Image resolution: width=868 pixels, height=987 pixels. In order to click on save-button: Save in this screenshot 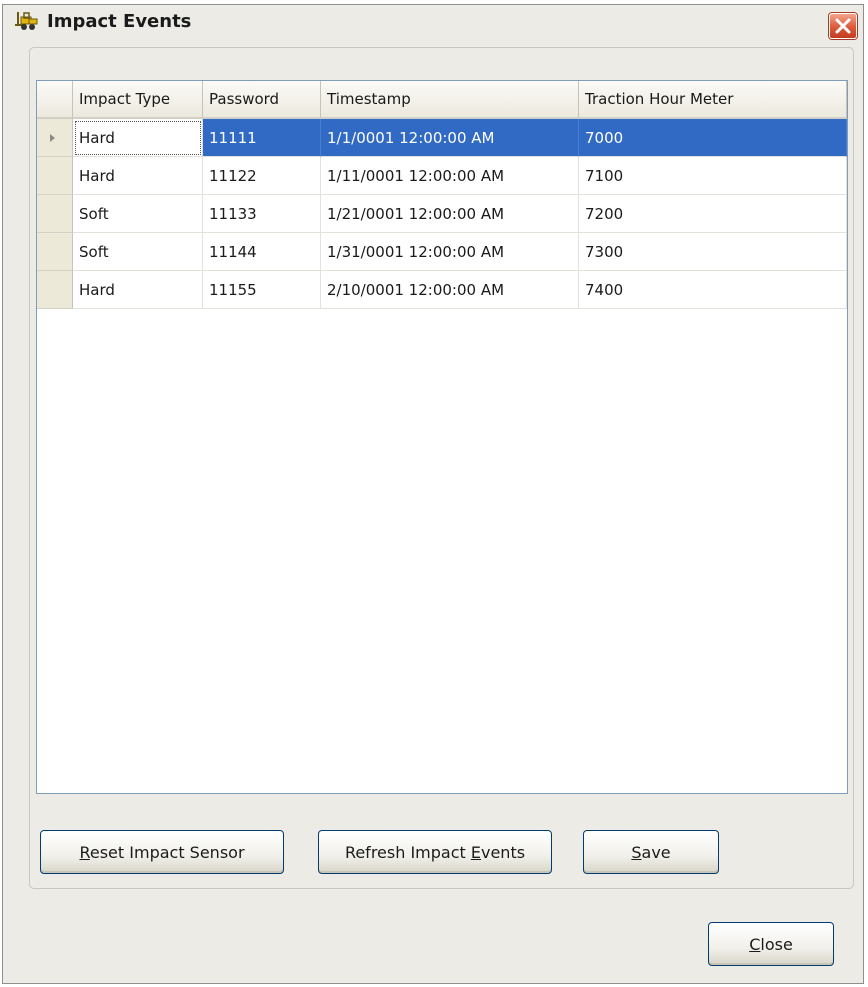, I will do `click(651, 852)`.